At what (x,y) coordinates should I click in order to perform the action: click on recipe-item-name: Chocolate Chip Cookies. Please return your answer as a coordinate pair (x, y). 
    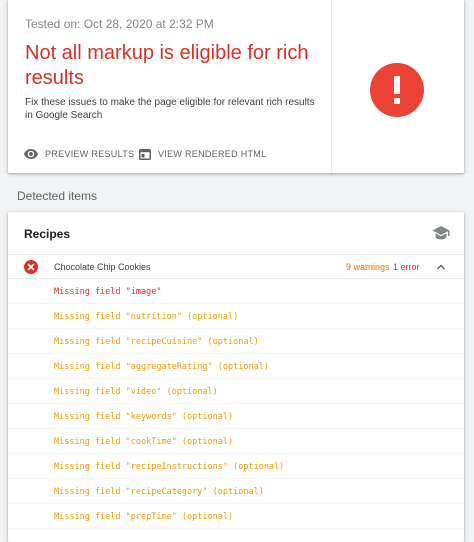
    Looking at the image, I should click on (102, 267).